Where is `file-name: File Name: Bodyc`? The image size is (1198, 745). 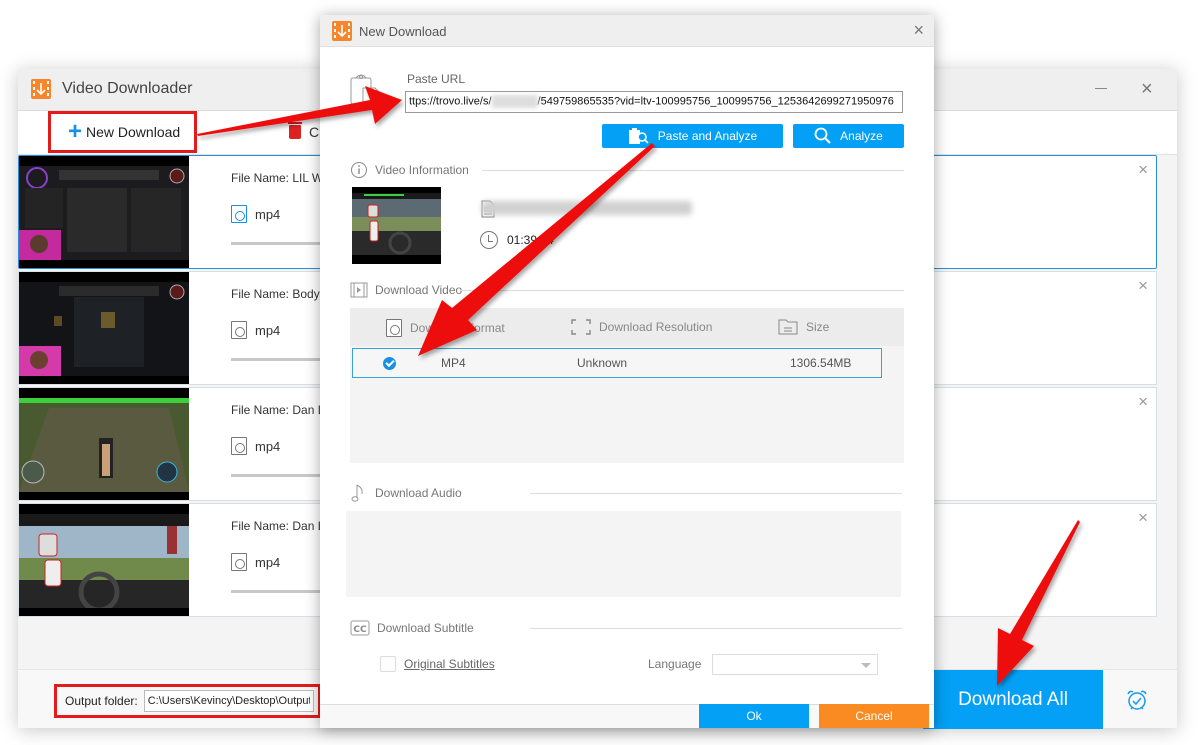
file-name: File Name: Bodyc is located at coordinates (278, 294).